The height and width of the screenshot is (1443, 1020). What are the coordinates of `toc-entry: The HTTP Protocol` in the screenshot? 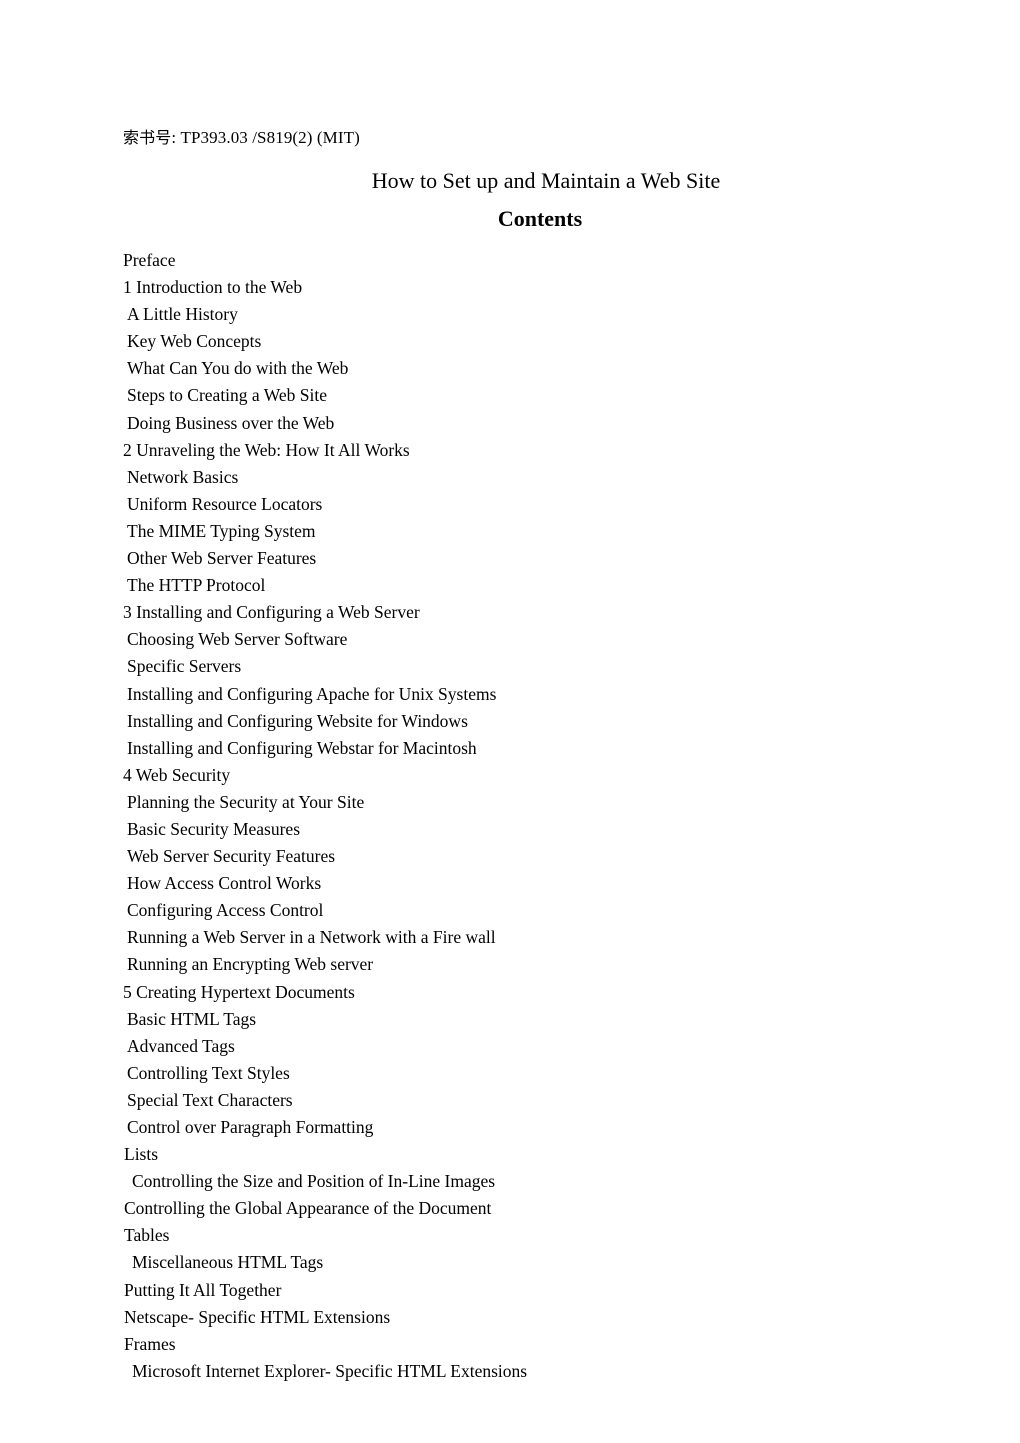 It's located at (196, 585).